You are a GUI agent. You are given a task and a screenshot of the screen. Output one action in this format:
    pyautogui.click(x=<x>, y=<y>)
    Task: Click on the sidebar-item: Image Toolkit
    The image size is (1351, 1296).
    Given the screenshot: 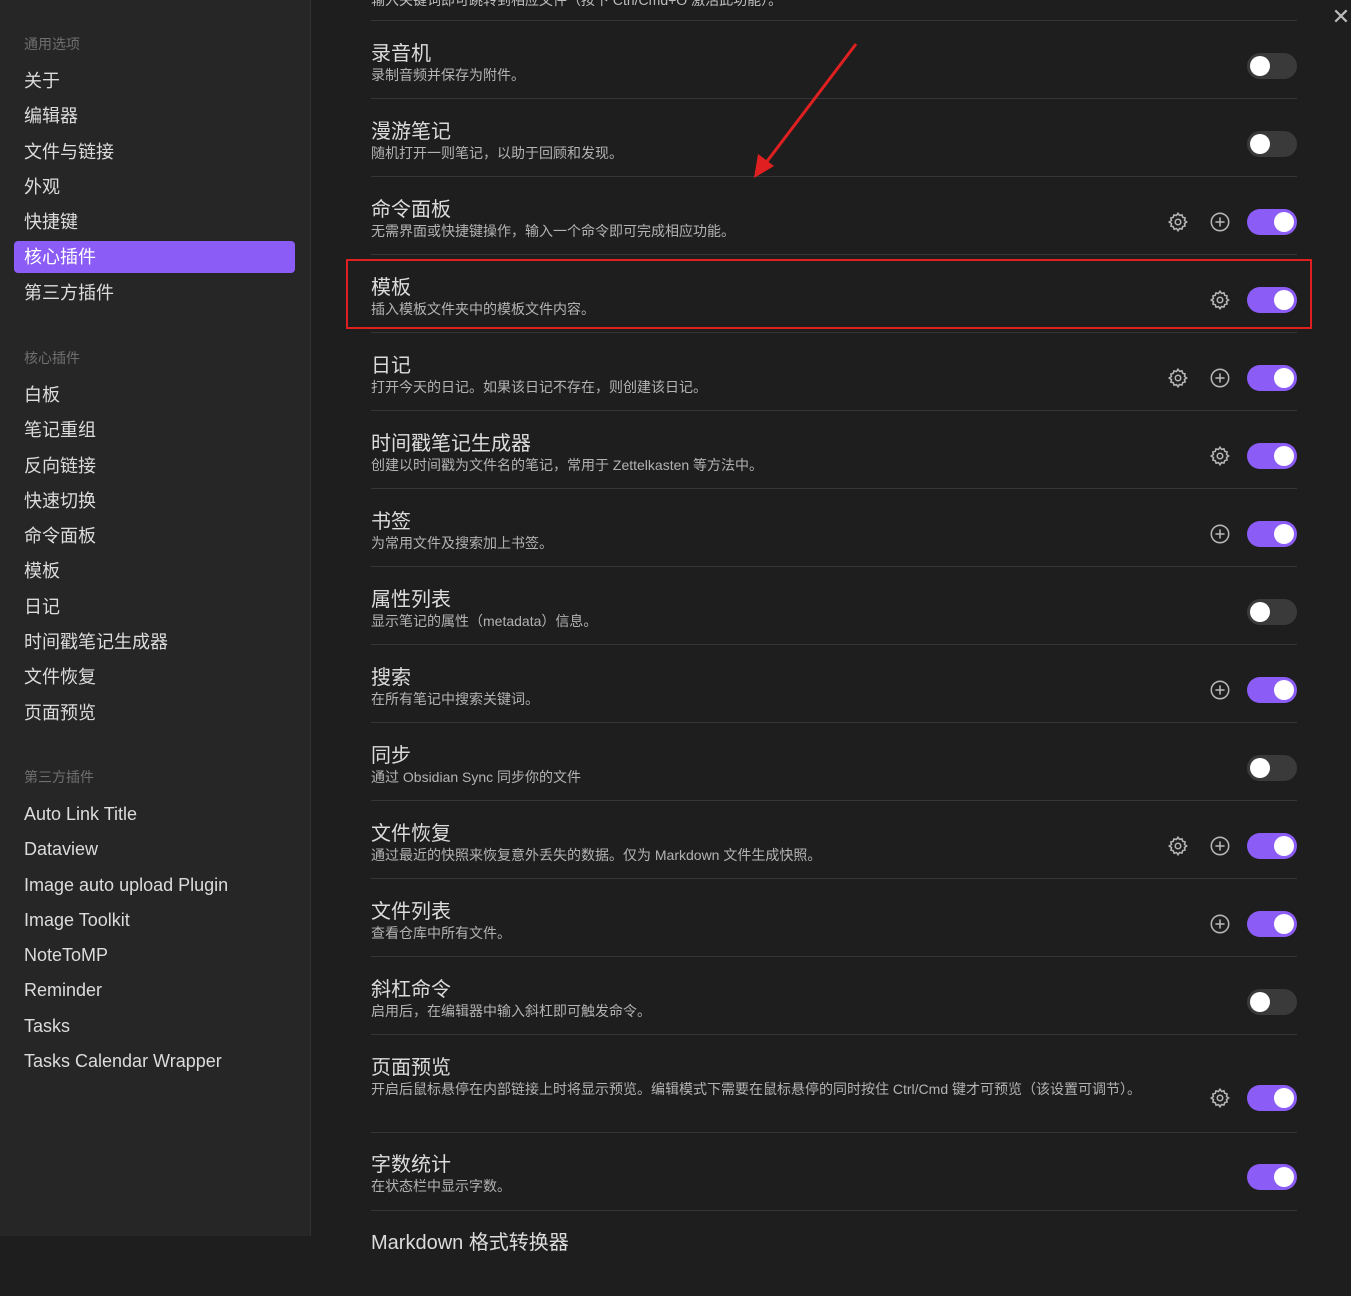 What is the action you would take?
    pyautogui.click(x=154, y=920)
    